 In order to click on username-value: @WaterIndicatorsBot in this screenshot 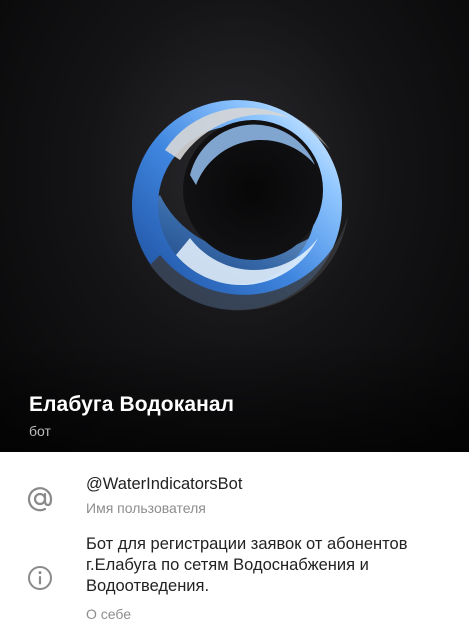, I will do `click(164, 484)`.